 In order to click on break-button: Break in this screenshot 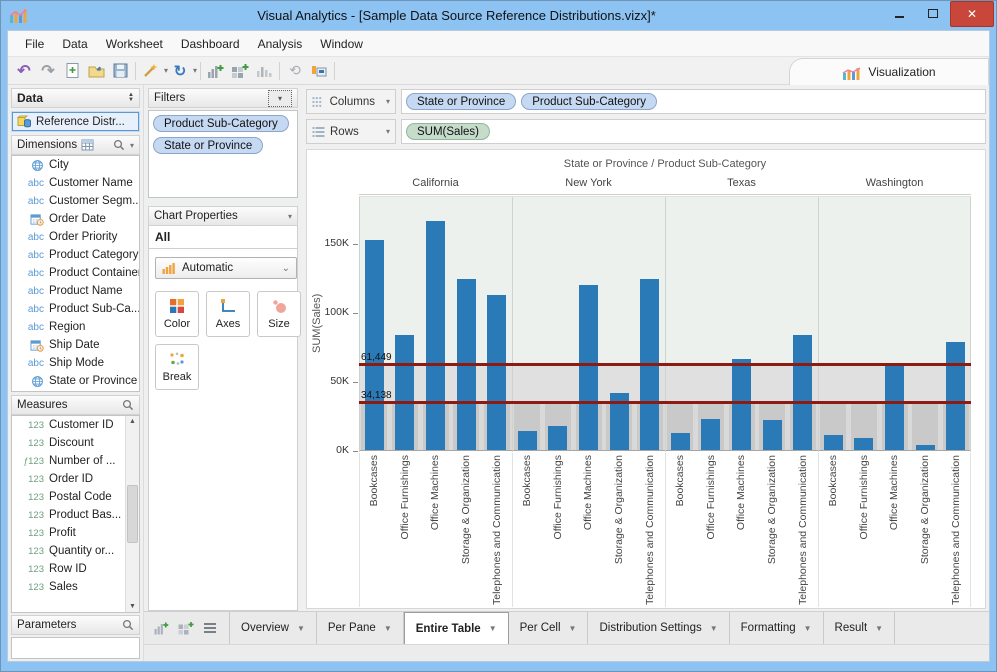, I will do `click(177, 367)`.